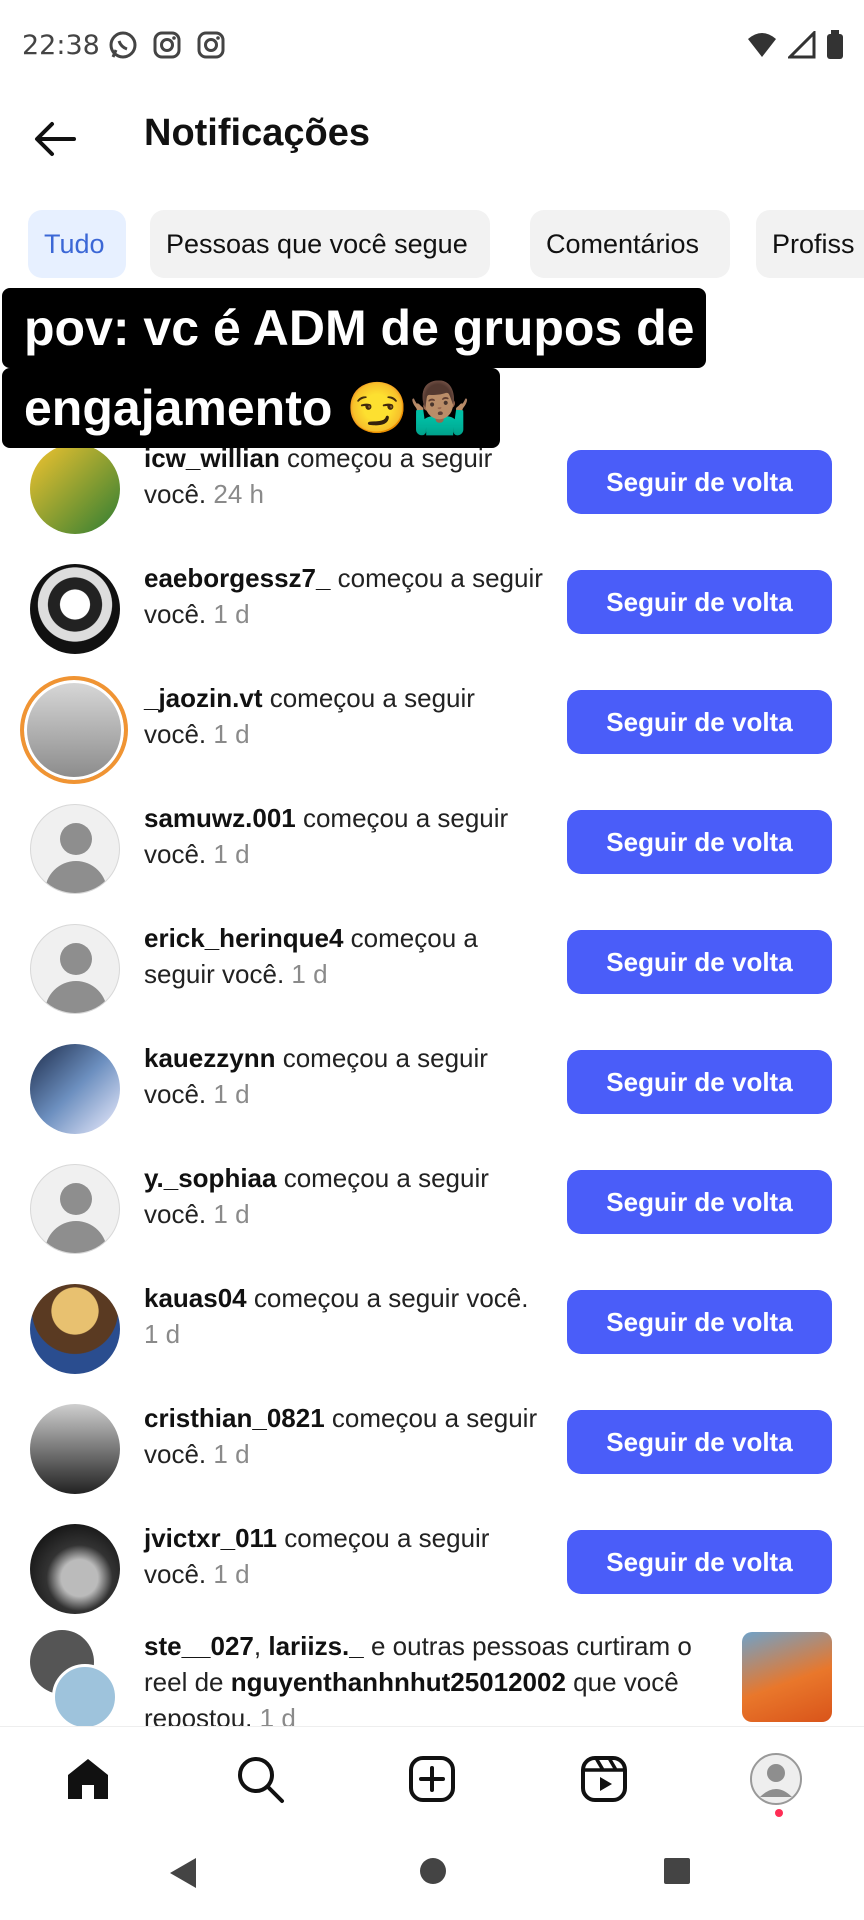 The height and width of the screenshot is (1920, 864). Describe the element at coordinates (762, 45) in the screenshot. I see `wifi-icon` at that location.